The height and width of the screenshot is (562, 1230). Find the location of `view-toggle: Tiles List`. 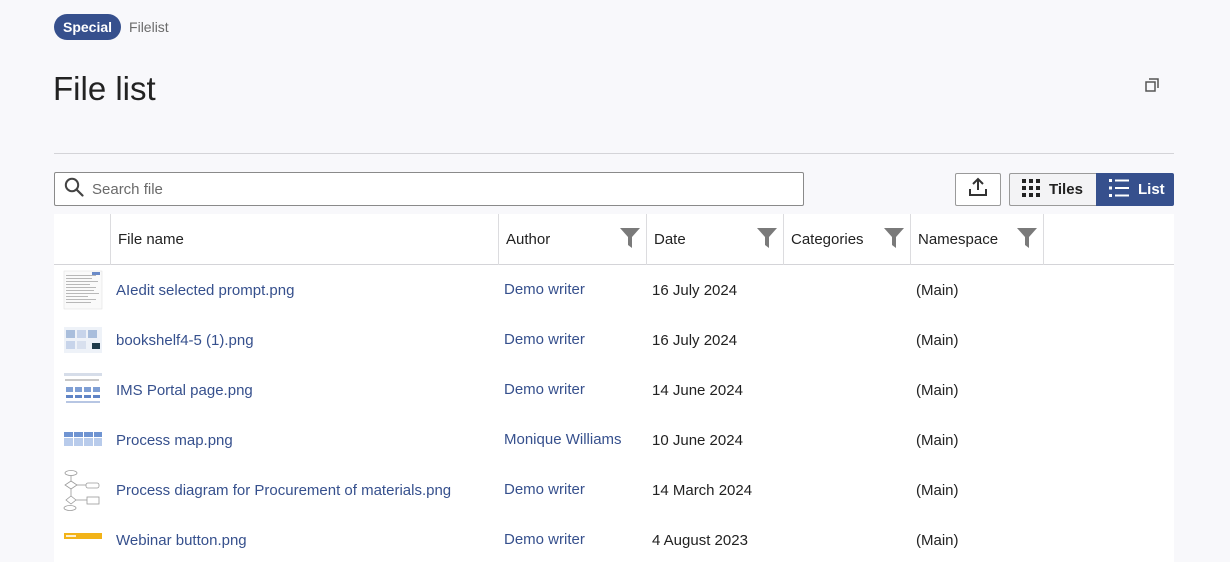

view-toggle: Tiles List is located at coordinates (1091, 189).